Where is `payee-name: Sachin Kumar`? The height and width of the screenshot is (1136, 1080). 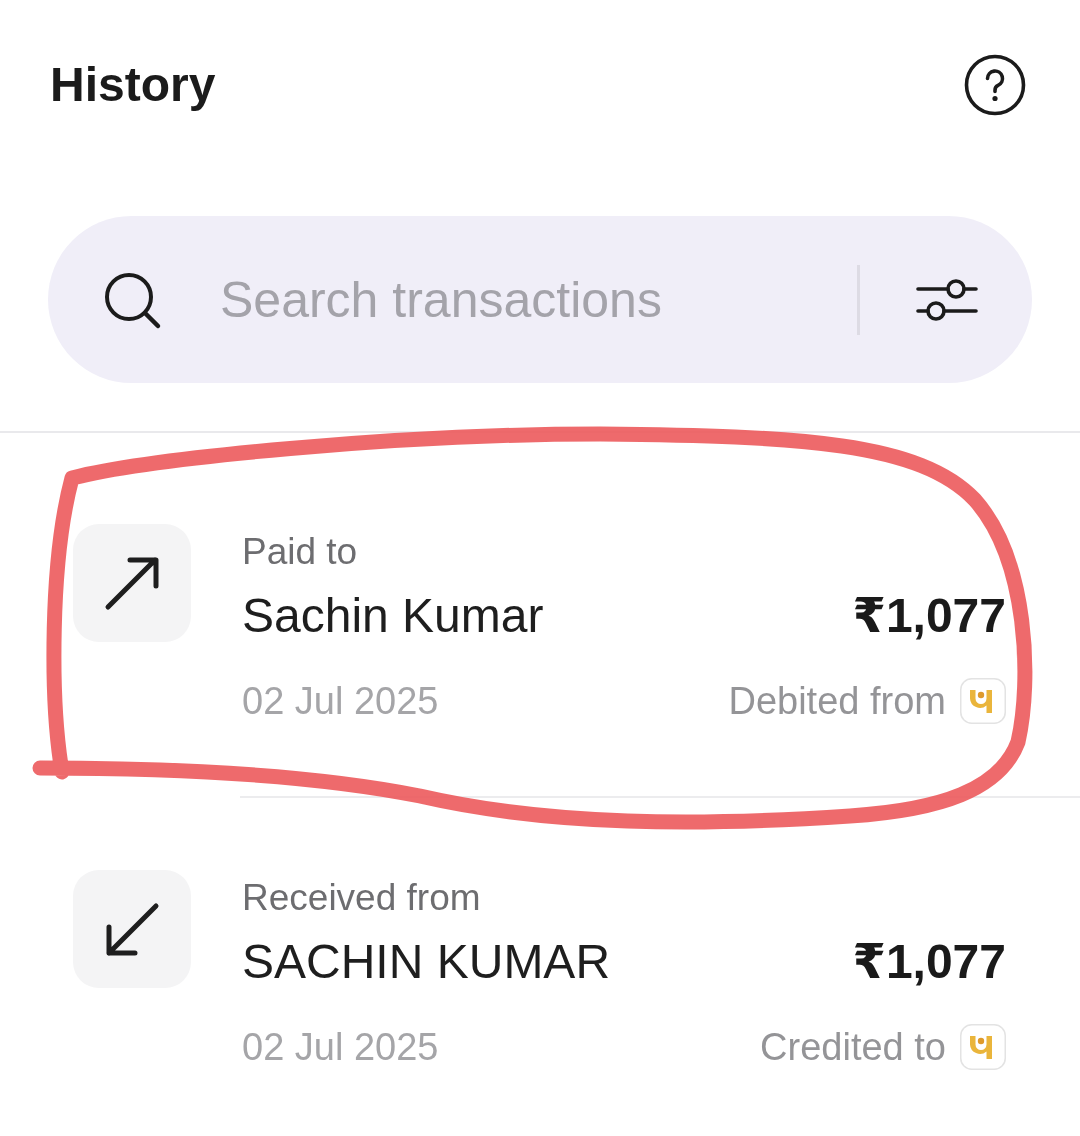 payee-name: Sachin Kumar is located at coordinates (393, 616).